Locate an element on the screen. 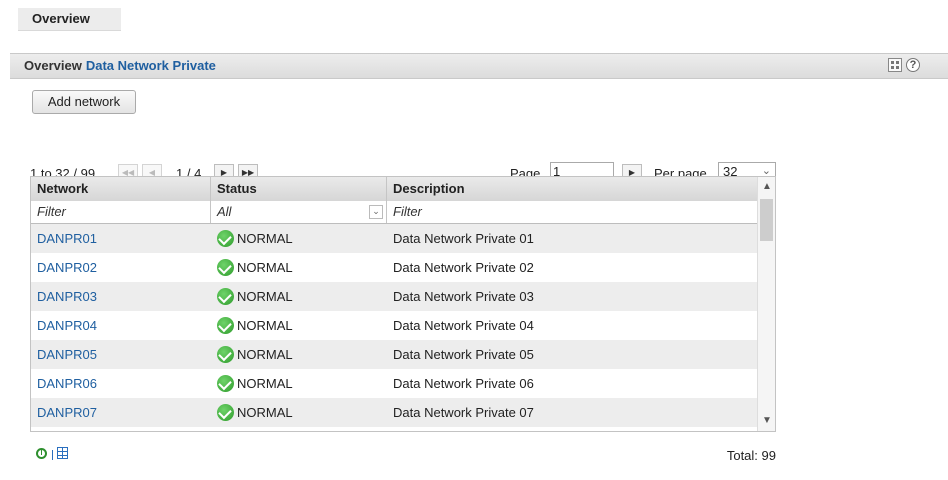 The height and width of the screenshot is (480, 948). network-link: DANPR05 is located at coordinates (121, 354).